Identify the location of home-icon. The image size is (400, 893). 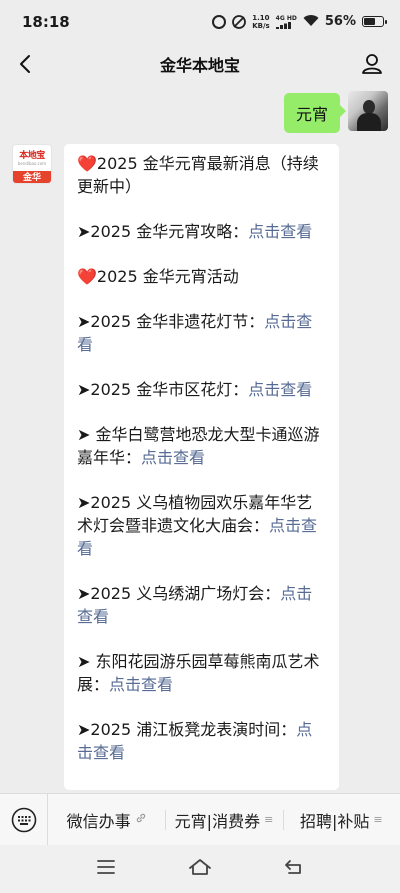
(200, 869).